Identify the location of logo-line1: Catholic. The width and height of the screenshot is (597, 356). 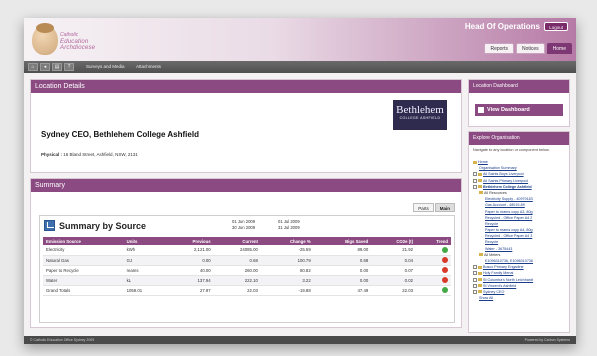
(69, 35).